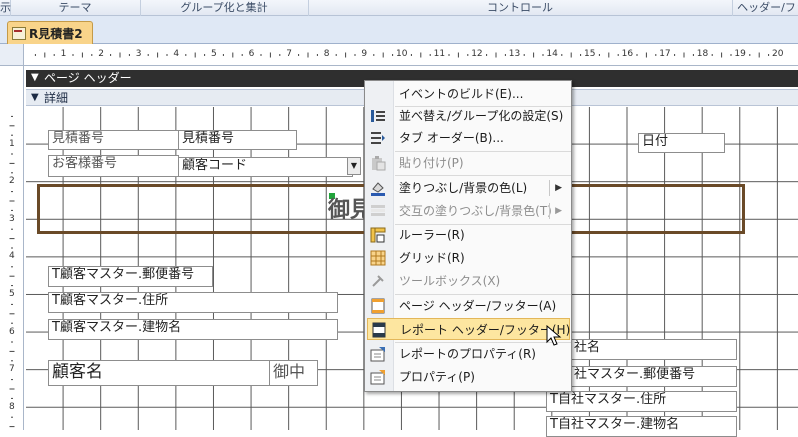 This screenshot has width=798, height=437. What do you see at coordinates (767, 15) in the screenshot?
I see `ribbon-group-header-footer: ヘッダー/フッタ` at bounding box center [767, 15].